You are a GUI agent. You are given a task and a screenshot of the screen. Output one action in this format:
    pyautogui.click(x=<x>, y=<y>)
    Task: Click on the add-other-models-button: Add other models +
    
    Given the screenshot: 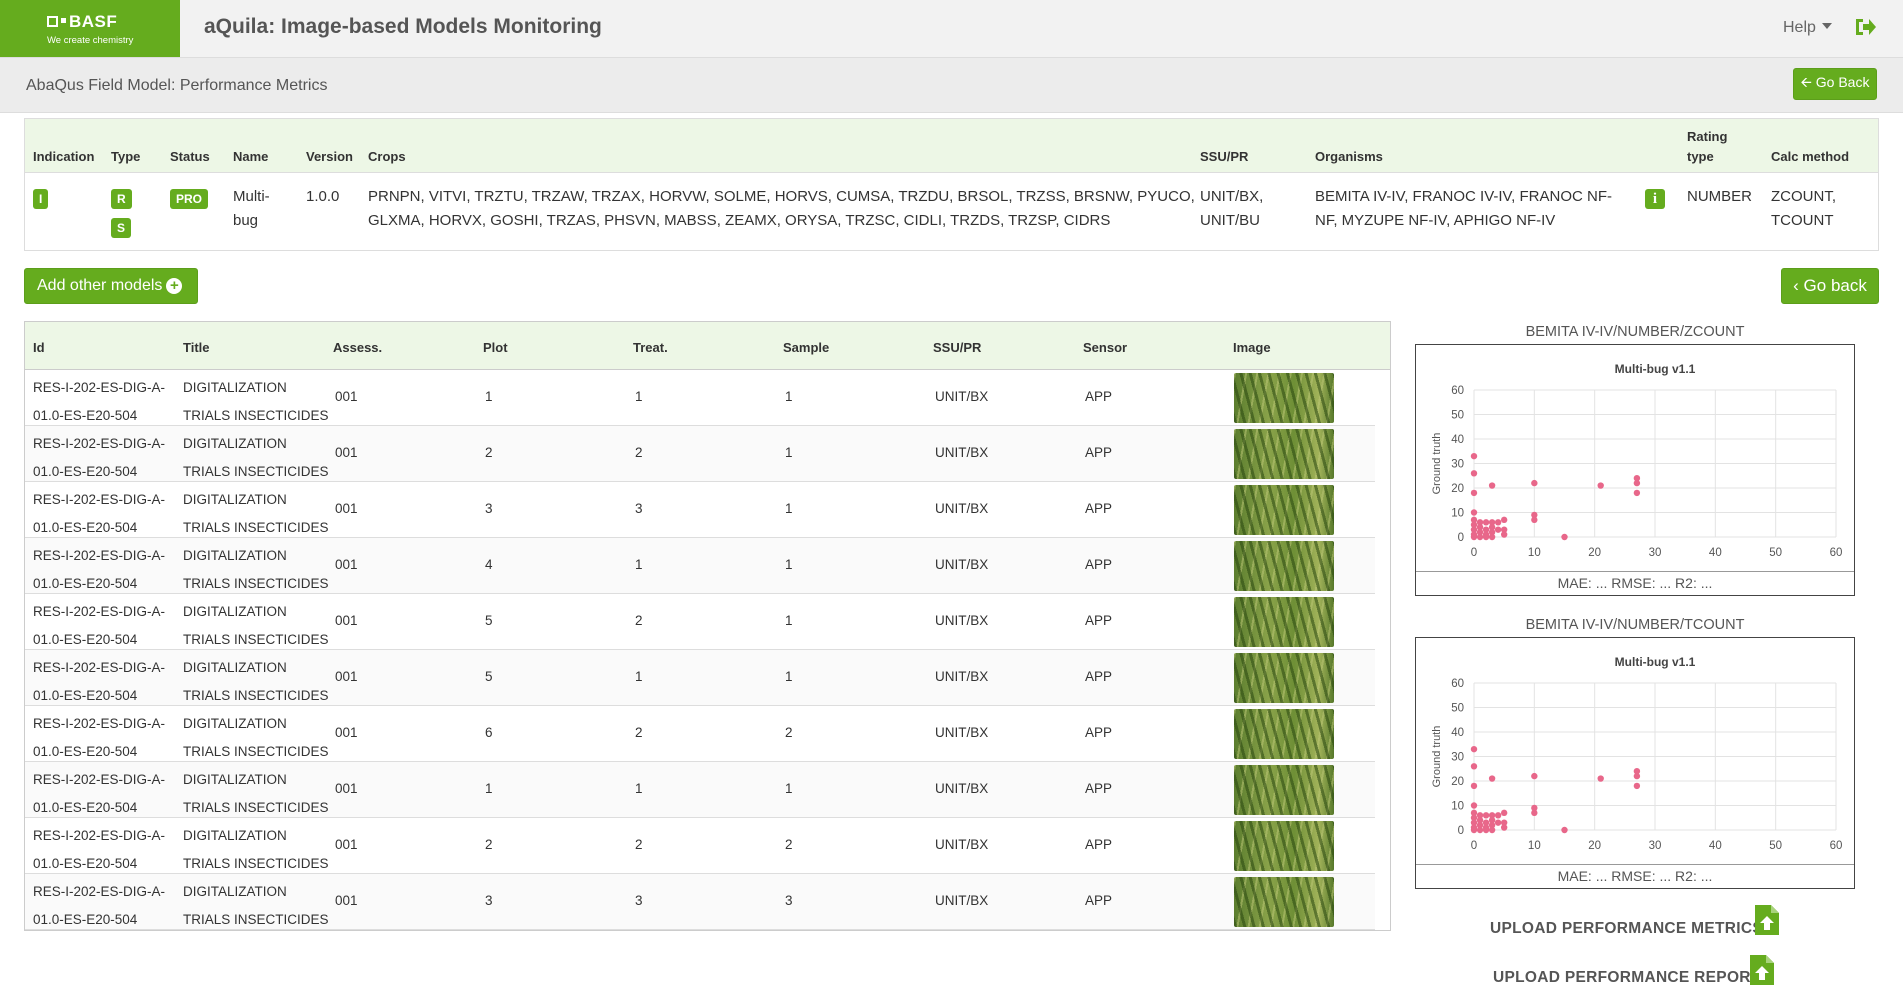 What is the action you would take?
    pyautogui.click(x=111, y=286)
    